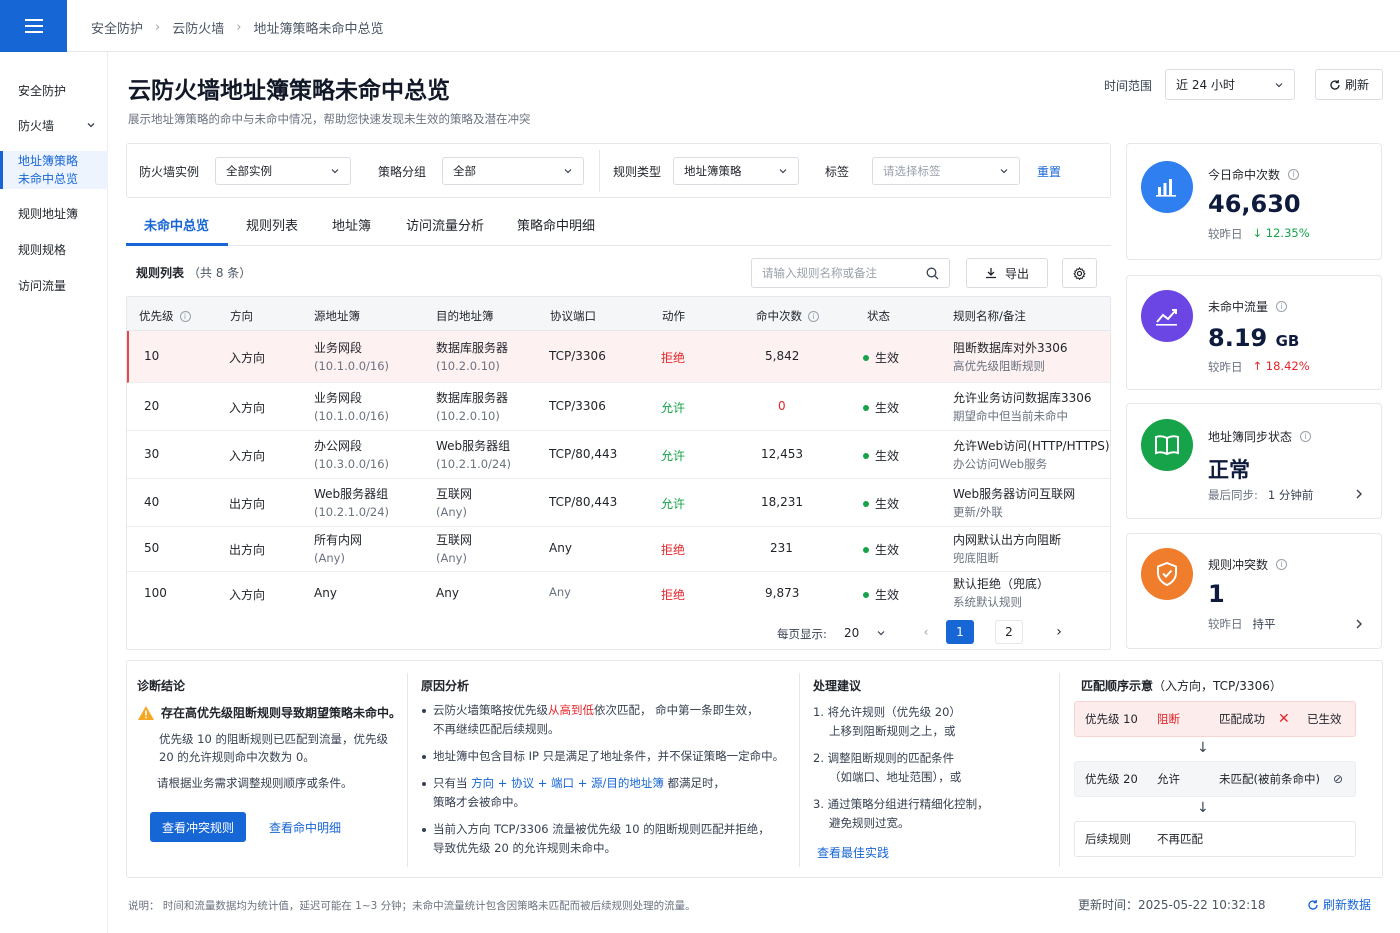  Describe the element at coordinates (976, 558) in the screenshot. I see `rule-remark: 兜底阻断` at that location.